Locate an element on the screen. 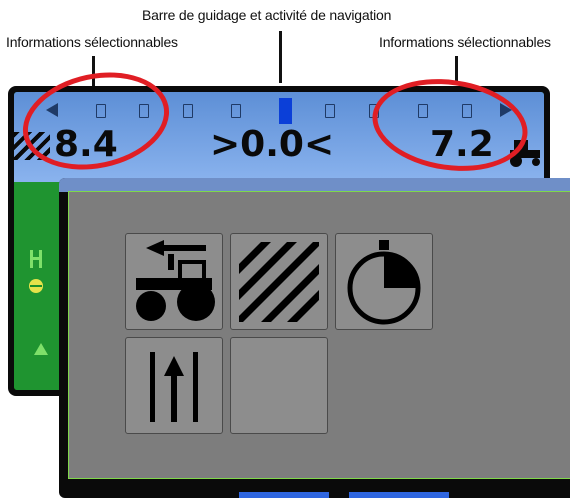 This screenshot has height=498, width=570. guidance-active-segment is located at coordinates (285, 111).